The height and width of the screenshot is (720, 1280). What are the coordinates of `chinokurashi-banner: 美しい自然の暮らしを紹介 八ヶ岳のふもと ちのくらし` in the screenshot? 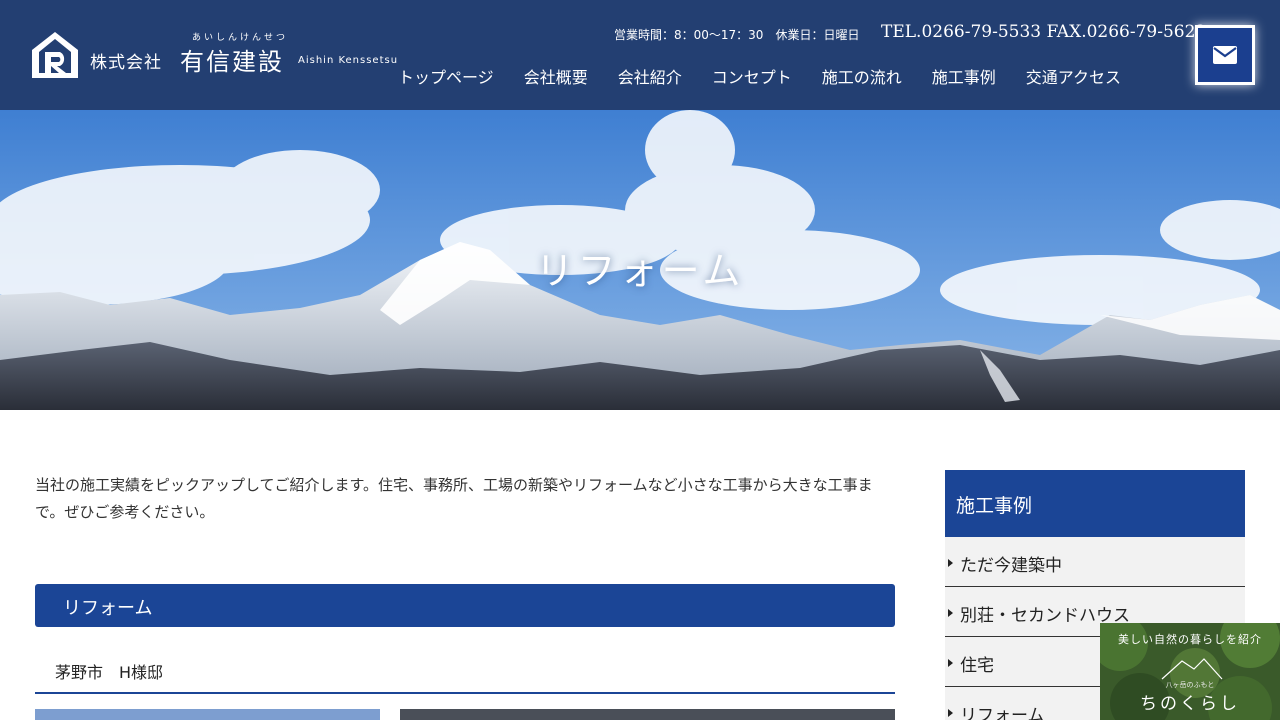 It's located at (1190, 671).